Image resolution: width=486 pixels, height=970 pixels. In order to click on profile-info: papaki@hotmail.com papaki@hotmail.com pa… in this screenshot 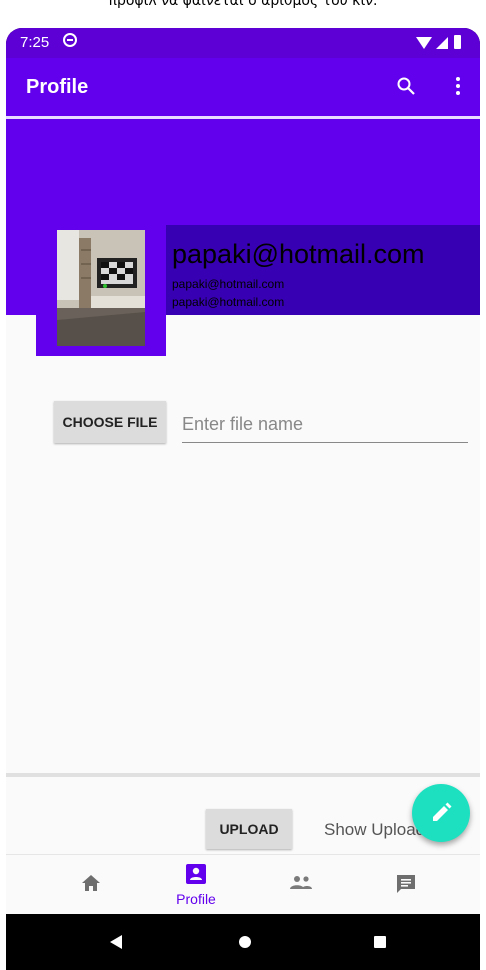, I will do `click(323, 270)`.